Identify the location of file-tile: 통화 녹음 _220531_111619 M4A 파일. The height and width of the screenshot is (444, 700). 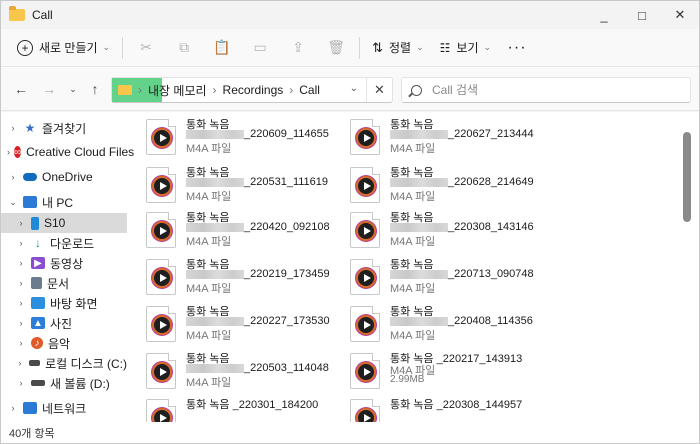
(244, 186).